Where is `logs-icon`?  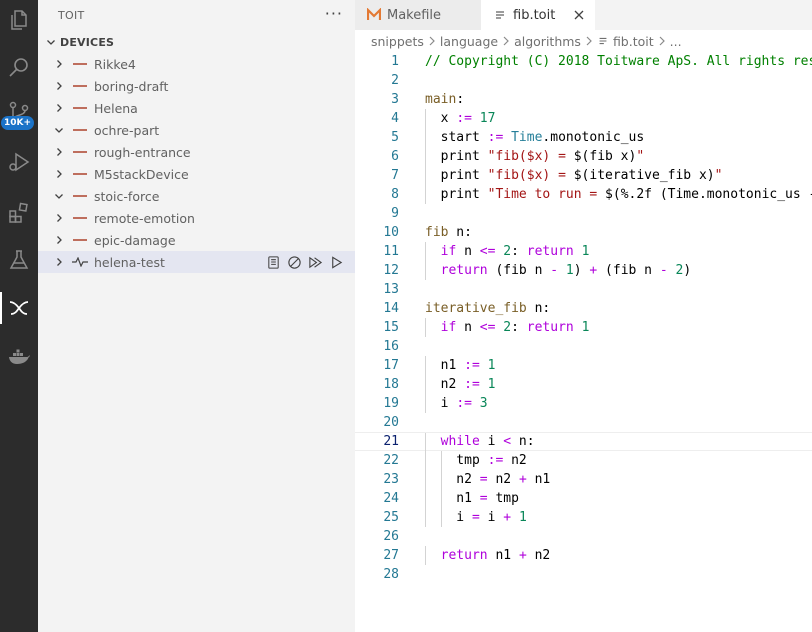 logs-icon is located at coordinates (273, 262).